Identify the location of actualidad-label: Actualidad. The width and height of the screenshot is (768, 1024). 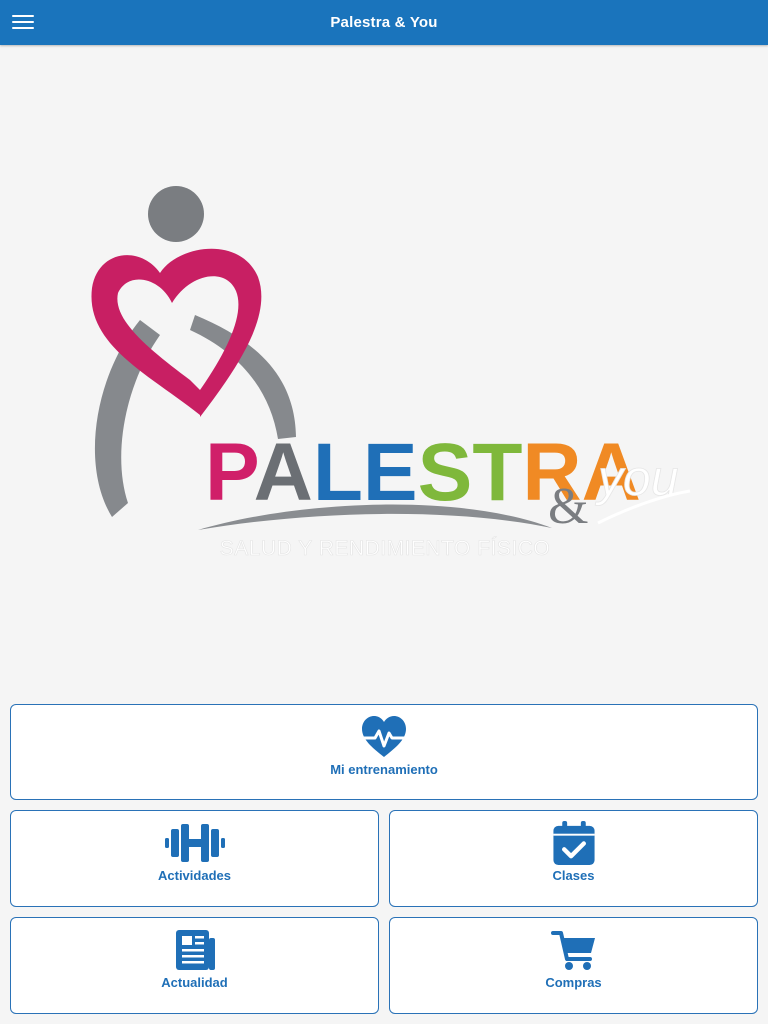
(194, 982).